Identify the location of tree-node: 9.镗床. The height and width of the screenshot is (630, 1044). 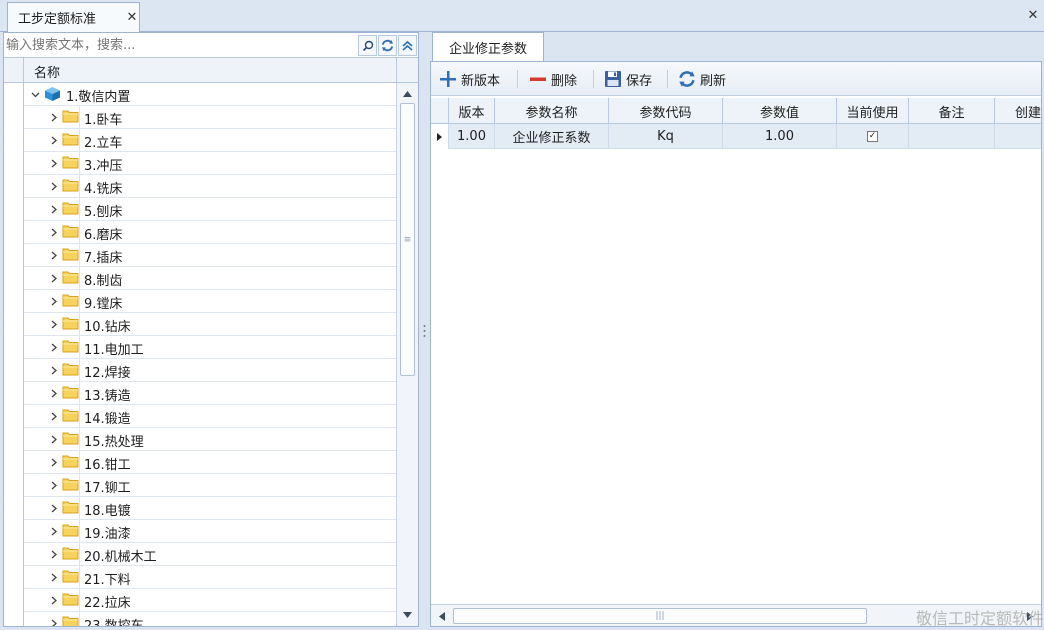
(200, 301).